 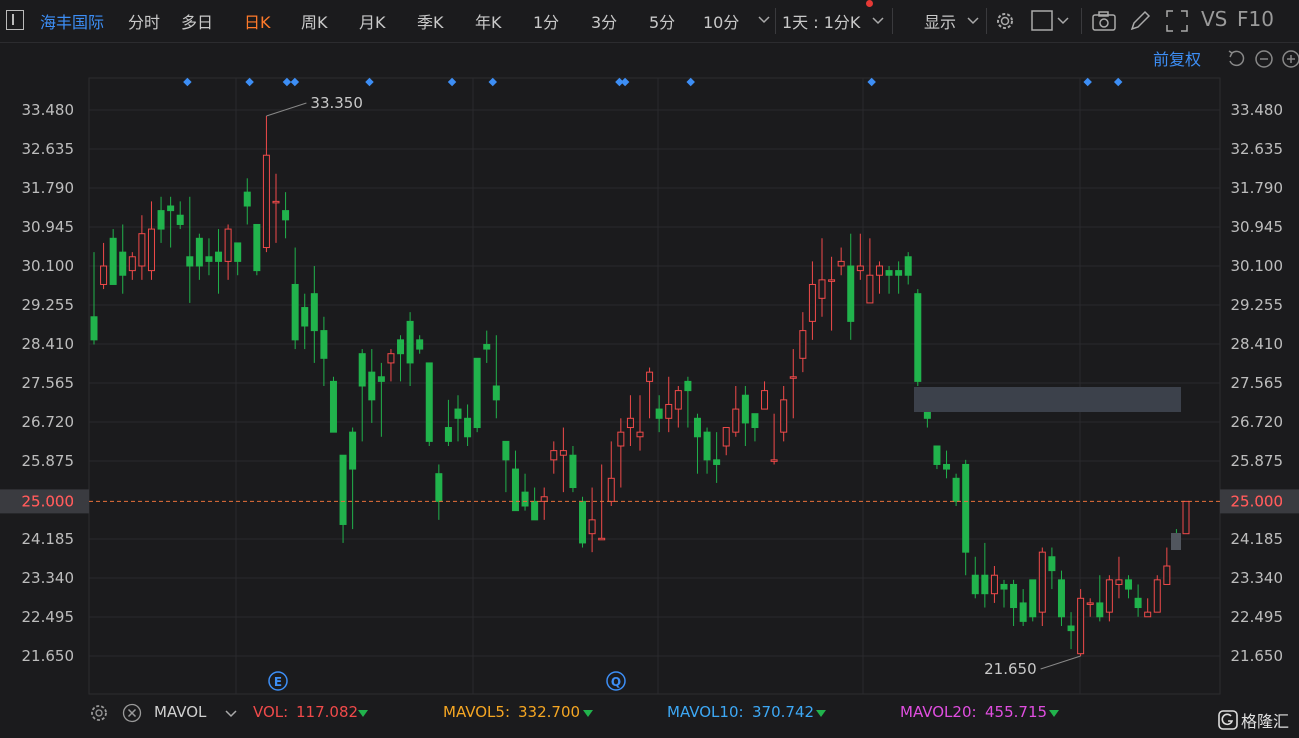 What do you see at coordinates (1176, 541) in the screenshot?
I see `last-bar-marker` at bounding box center [1176, 541].